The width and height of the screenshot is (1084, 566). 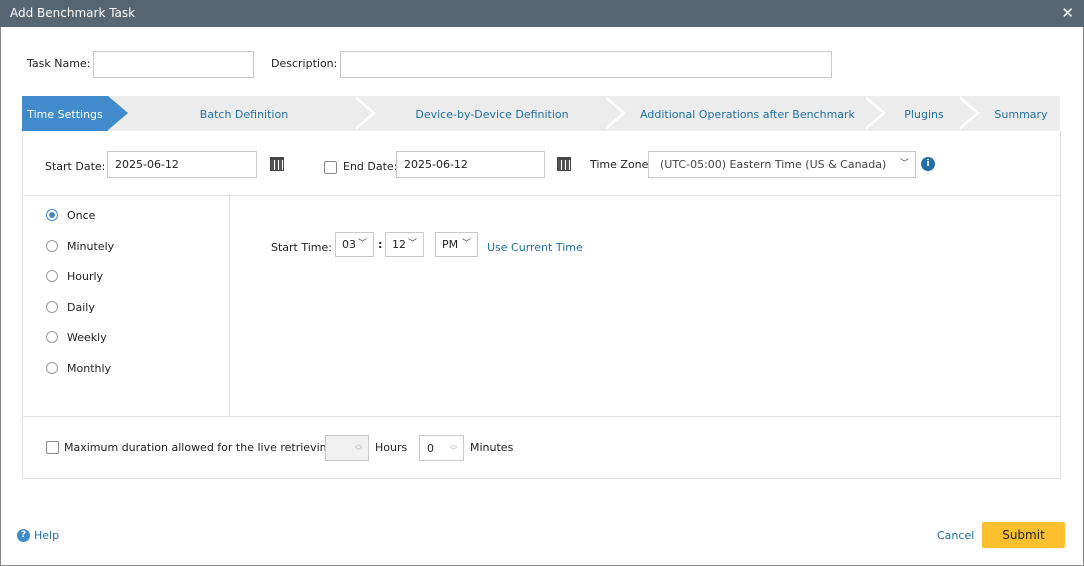 What do you see at coordinates (52, 368) in the screenshot?
I see `radio-monthly` at bounding box center [52, 368].